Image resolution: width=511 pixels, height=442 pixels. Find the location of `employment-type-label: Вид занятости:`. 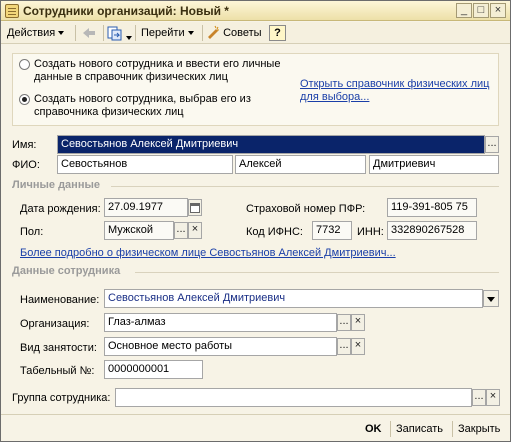

employment-type-label: Вид занятости: is located at coordinates (58, 348).